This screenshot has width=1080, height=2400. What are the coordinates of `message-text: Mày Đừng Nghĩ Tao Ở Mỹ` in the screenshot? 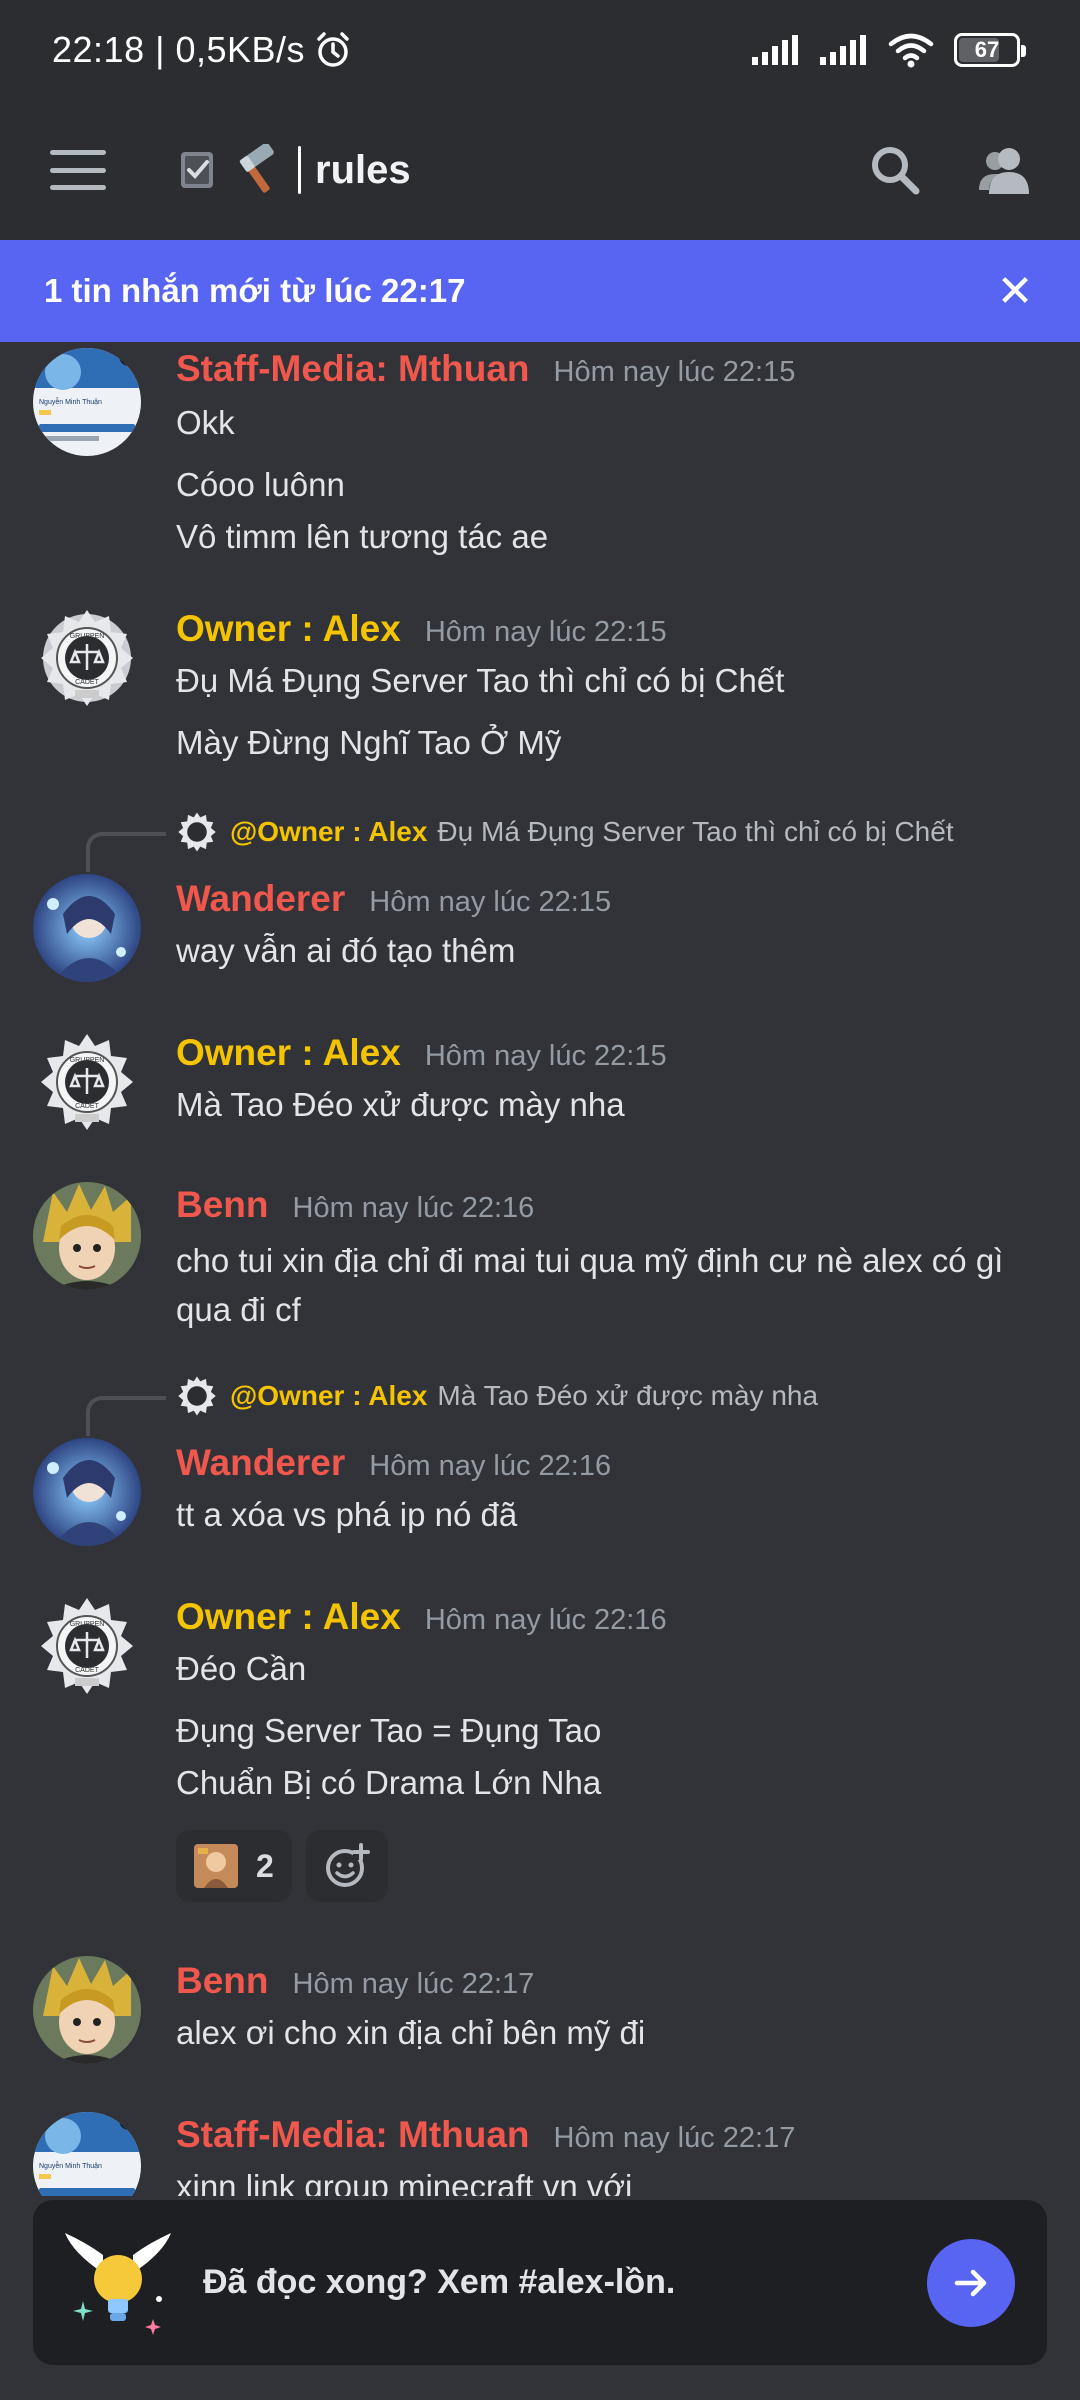 It's located at (369, 742).